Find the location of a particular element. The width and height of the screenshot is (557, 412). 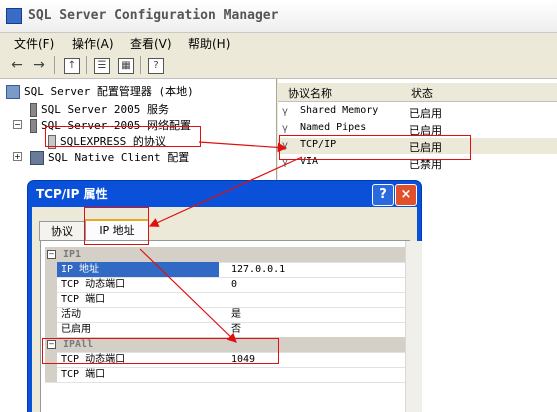

network-icon is located at coordinates (33, 126).